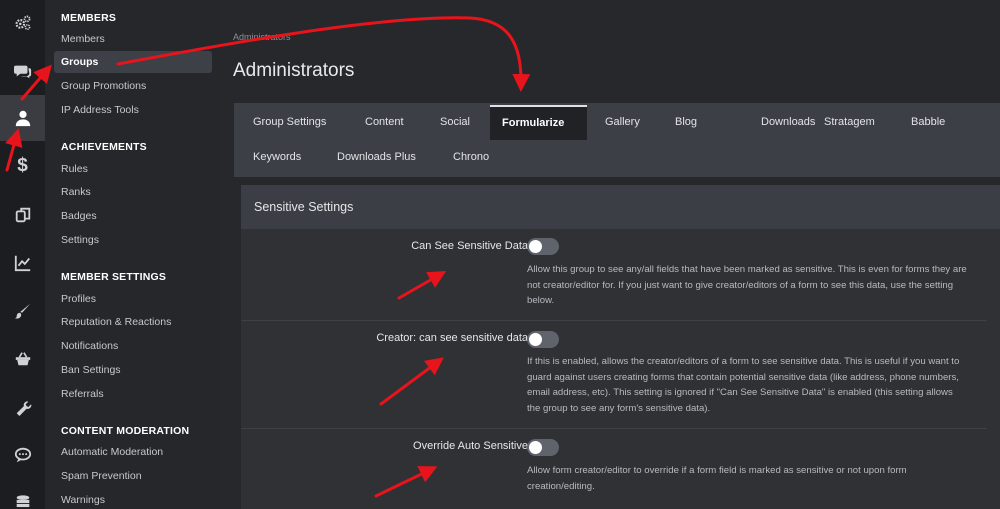 The height and width of the screenshot is (509, 1000). What do you see at coordinates (133, 110) in the screenshot?
I see `menu-item-ip-address-tools: IP Address Tools` at bounding box center [133, 110].